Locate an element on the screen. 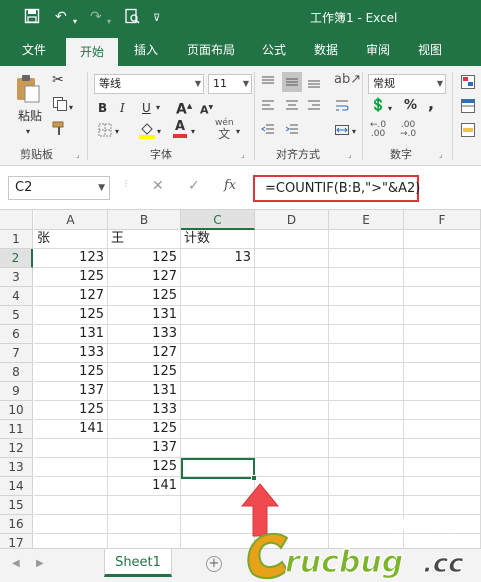 The width and height of the screenshot is (481, 582). phonetic-dropdown-icon: ▾ is located at coordinates (238, 132).